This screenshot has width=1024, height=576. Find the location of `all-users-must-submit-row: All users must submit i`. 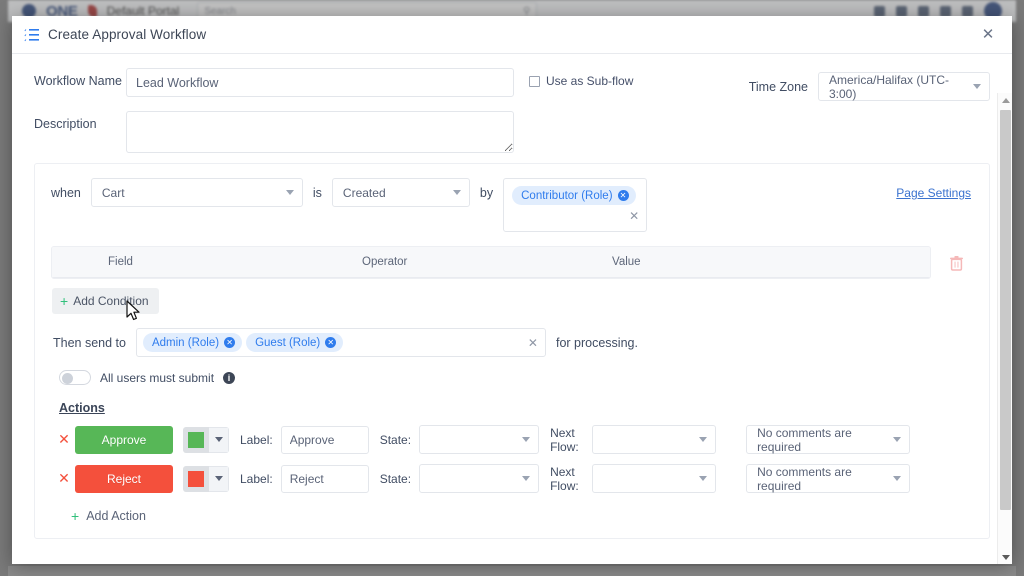

all-users-must-submit-row: All users must submit i is located at coordinates (512, 377).